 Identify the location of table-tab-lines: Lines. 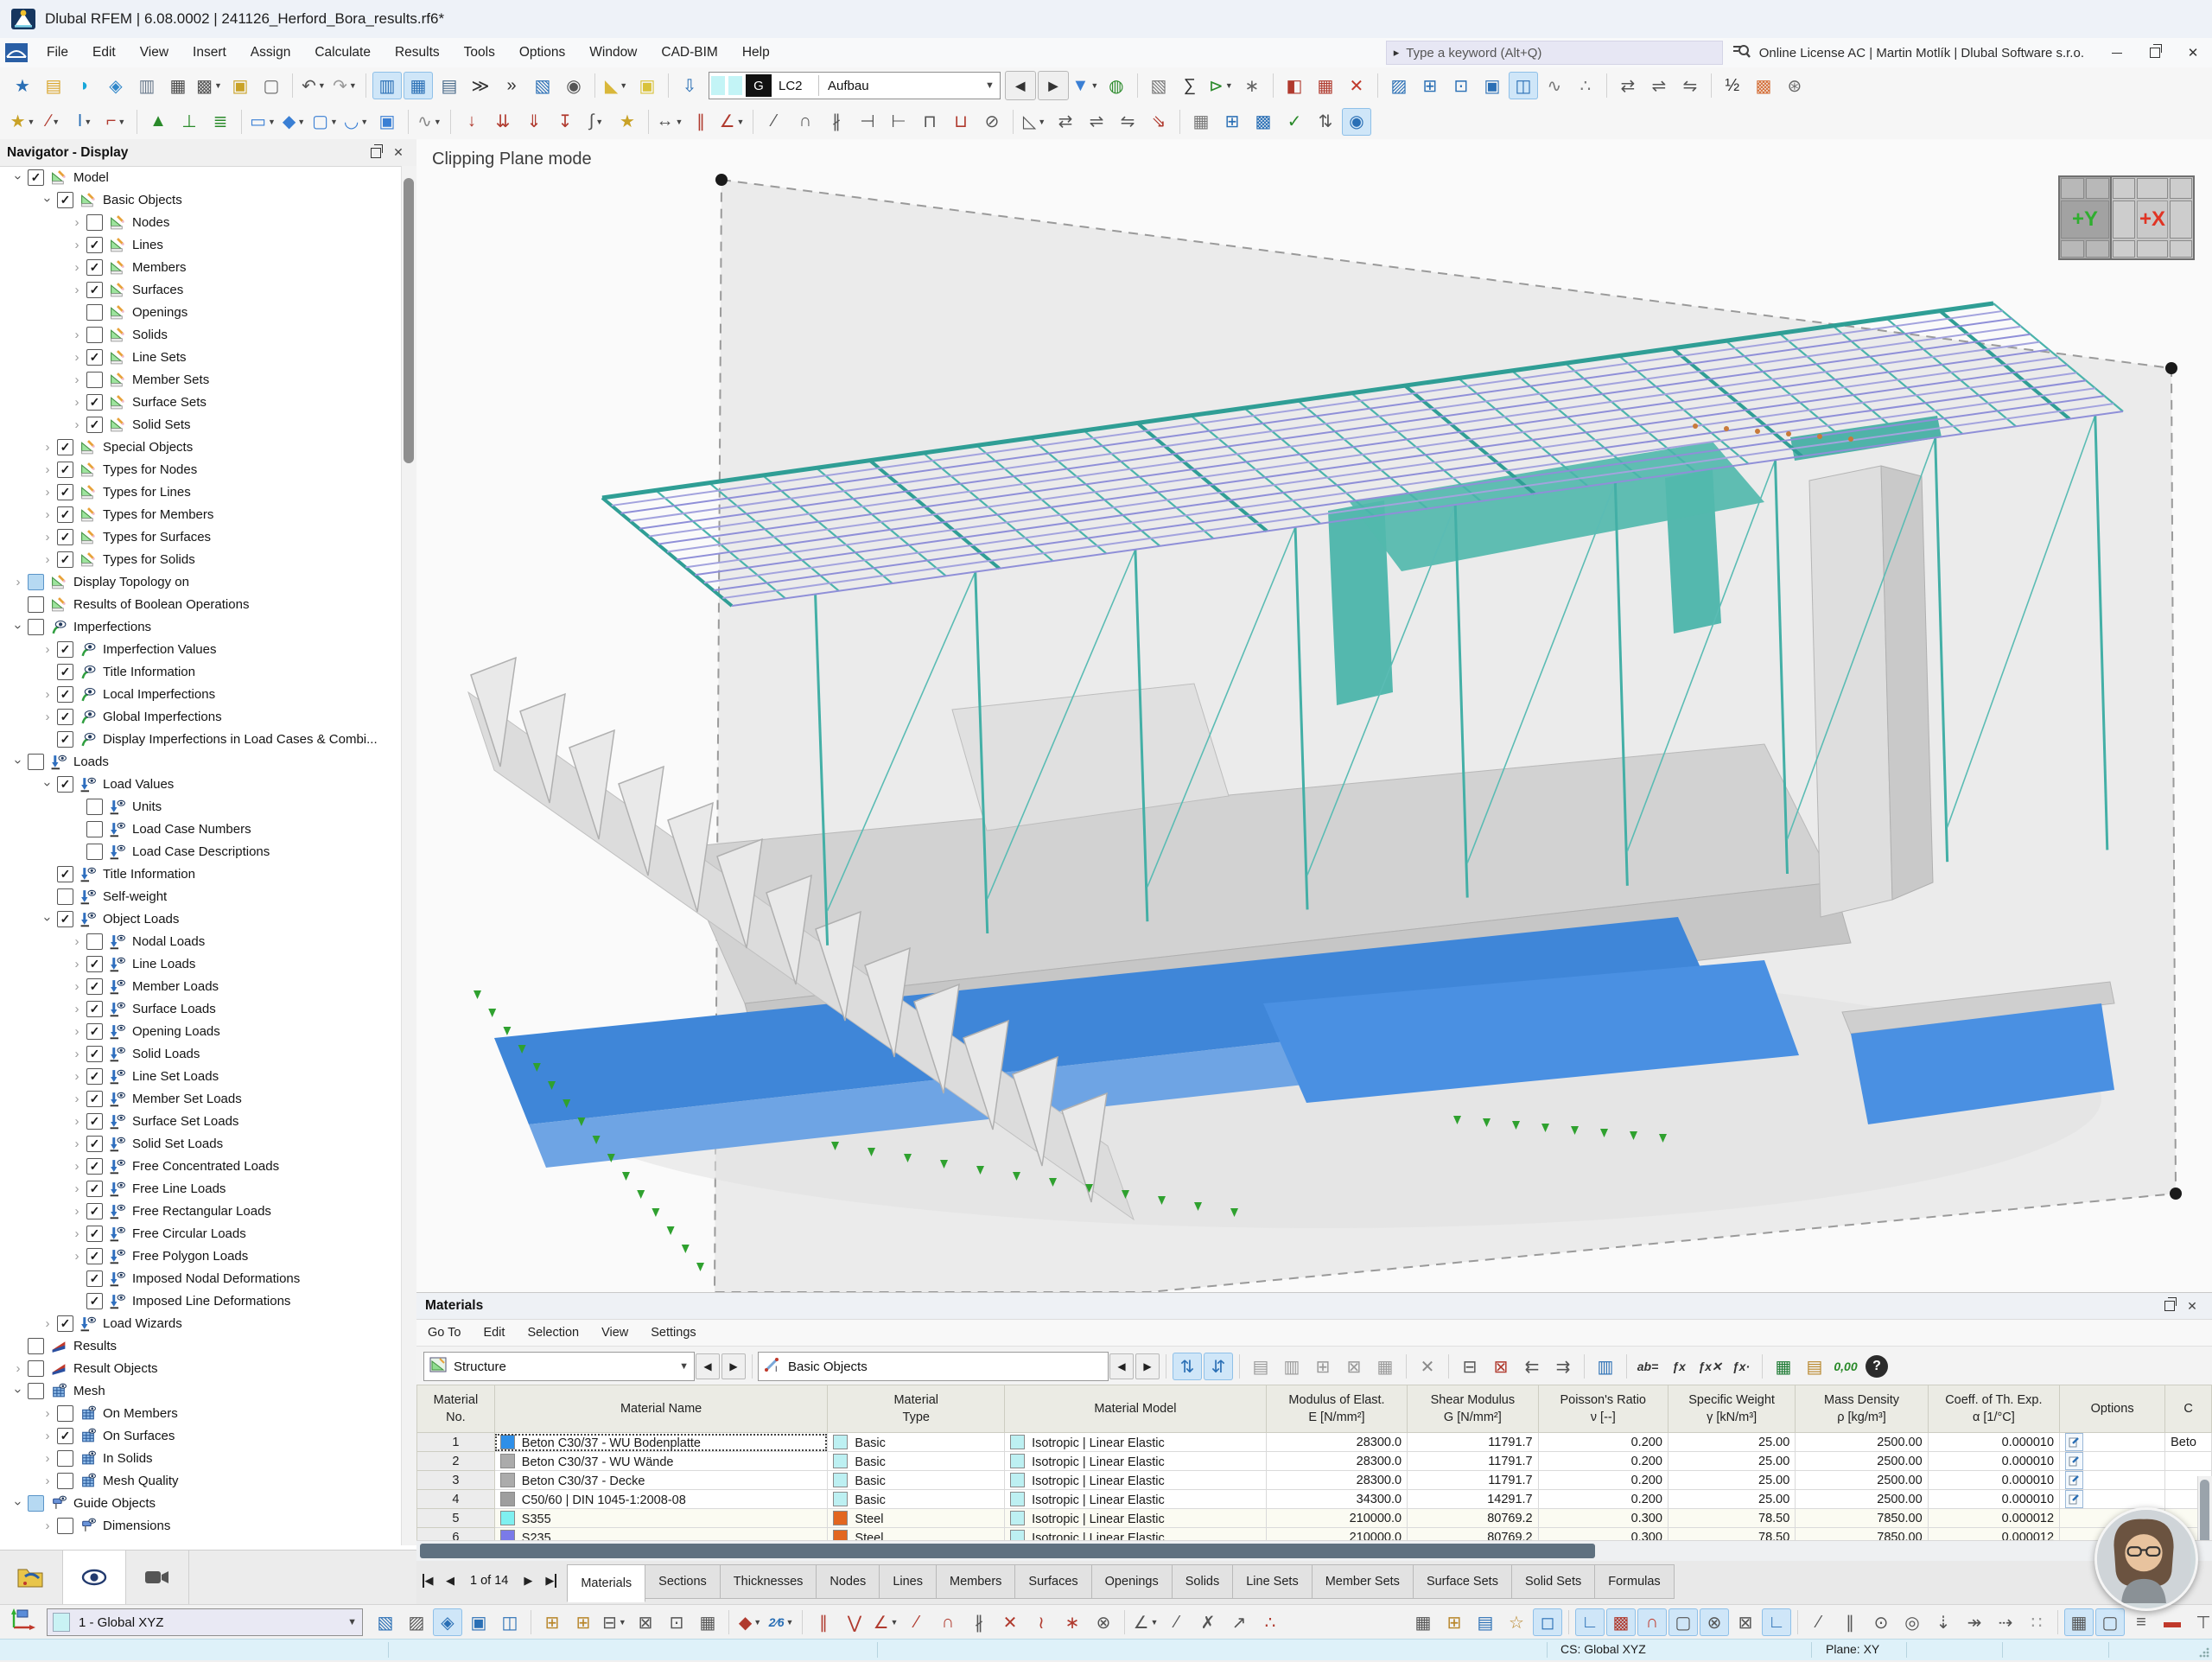
(909, 1581).